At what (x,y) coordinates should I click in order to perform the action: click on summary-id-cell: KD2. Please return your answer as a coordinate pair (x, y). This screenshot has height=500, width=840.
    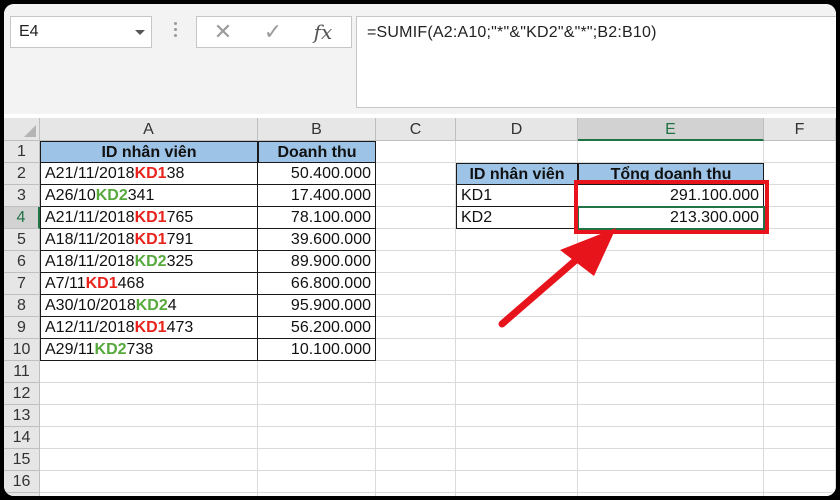
    Looking at the image, I should click on (517, 218).